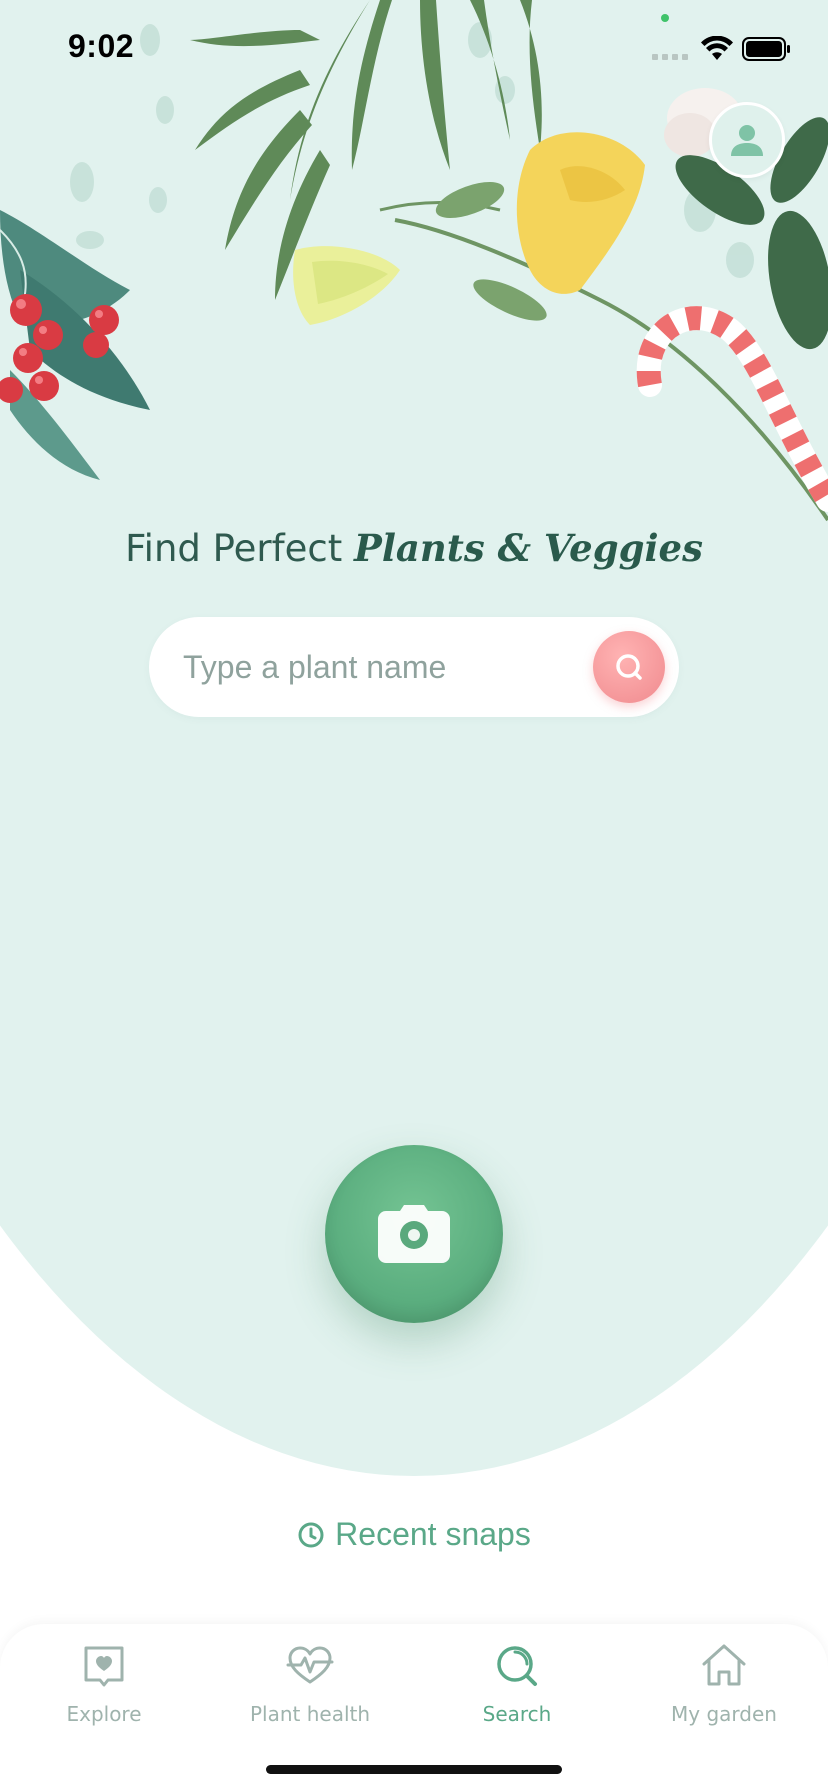 This screenshot has width=828, height=1792. I want to click on search-button, so click(629, 667).